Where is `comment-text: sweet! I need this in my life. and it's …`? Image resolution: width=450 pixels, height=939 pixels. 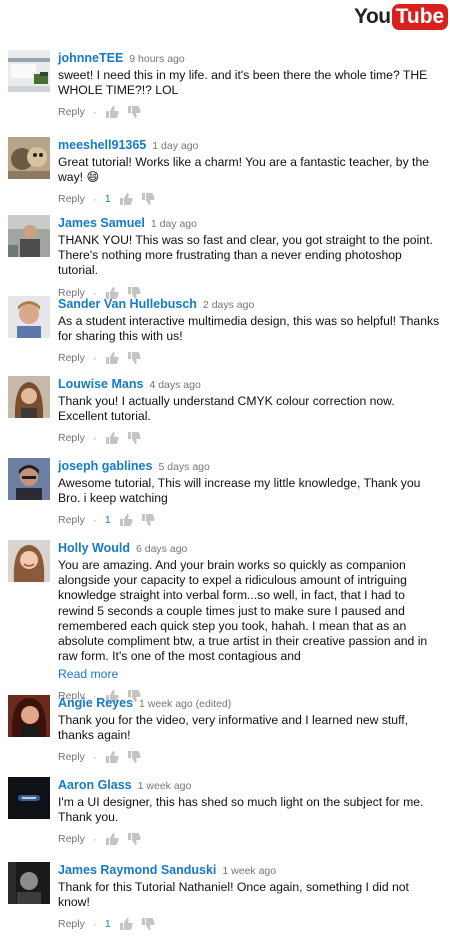 comment-text: sweet! I need this in my life. and it's … is located at coordinates (243, 83).